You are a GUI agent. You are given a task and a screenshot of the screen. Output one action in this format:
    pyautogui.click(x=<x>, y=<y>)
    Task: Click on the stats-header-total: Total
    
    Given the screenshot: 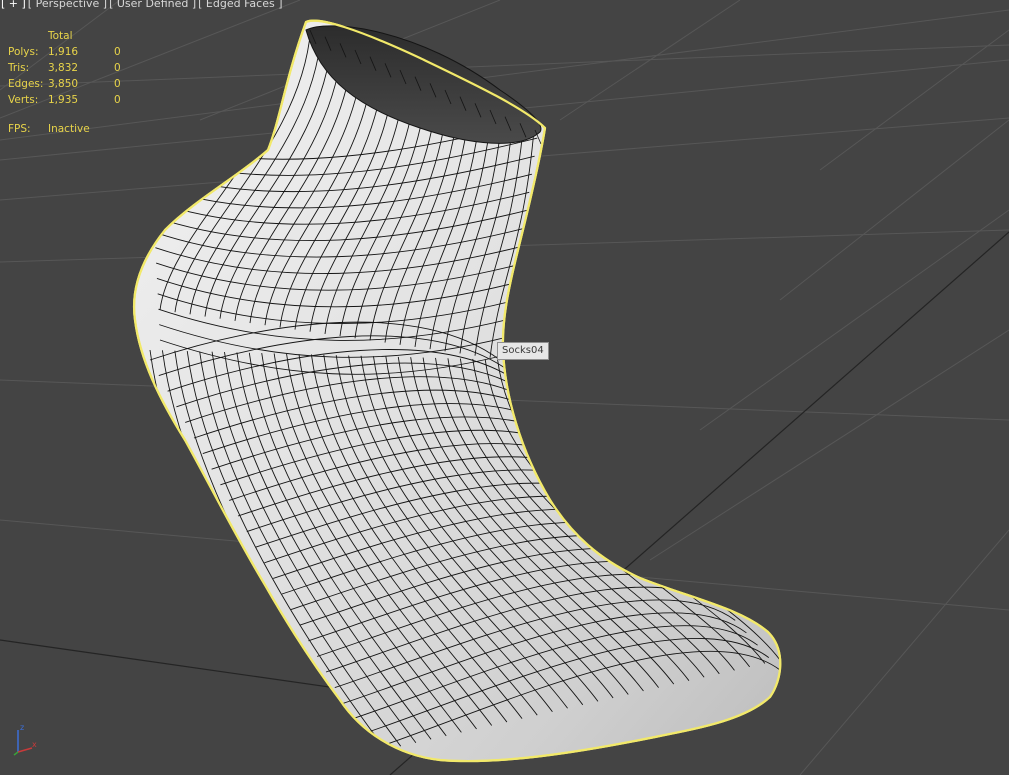 What is the action you would take?
    pyautogui.click(x=60, y=36)
    